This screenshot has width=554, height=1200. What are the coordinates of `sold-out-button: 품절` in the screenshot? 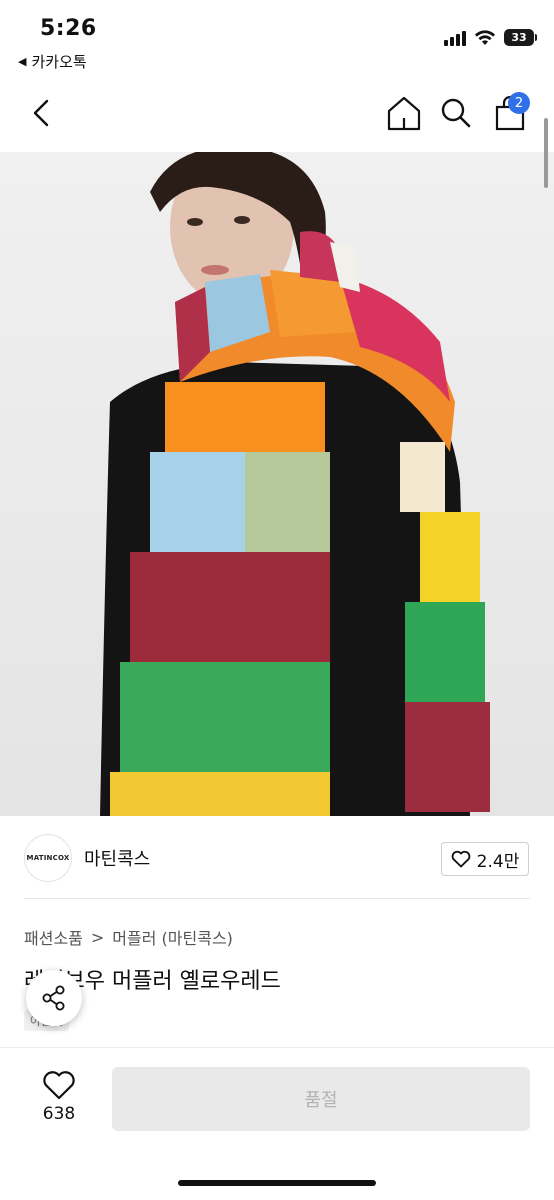 It's located at (321, 1099).